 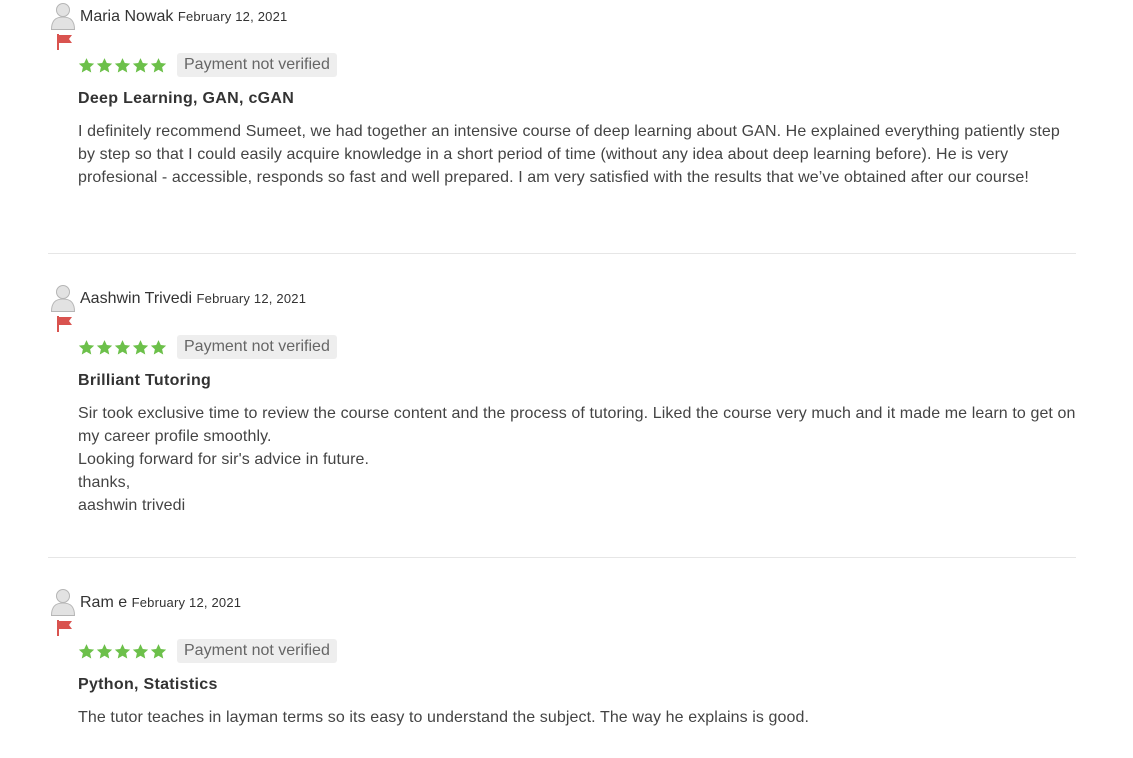 What do you see at coordinates (186, 98) in the screenshot?
I see `review-title: Deep Learning, GAN, cGAN` at bounding box center [186, 98].